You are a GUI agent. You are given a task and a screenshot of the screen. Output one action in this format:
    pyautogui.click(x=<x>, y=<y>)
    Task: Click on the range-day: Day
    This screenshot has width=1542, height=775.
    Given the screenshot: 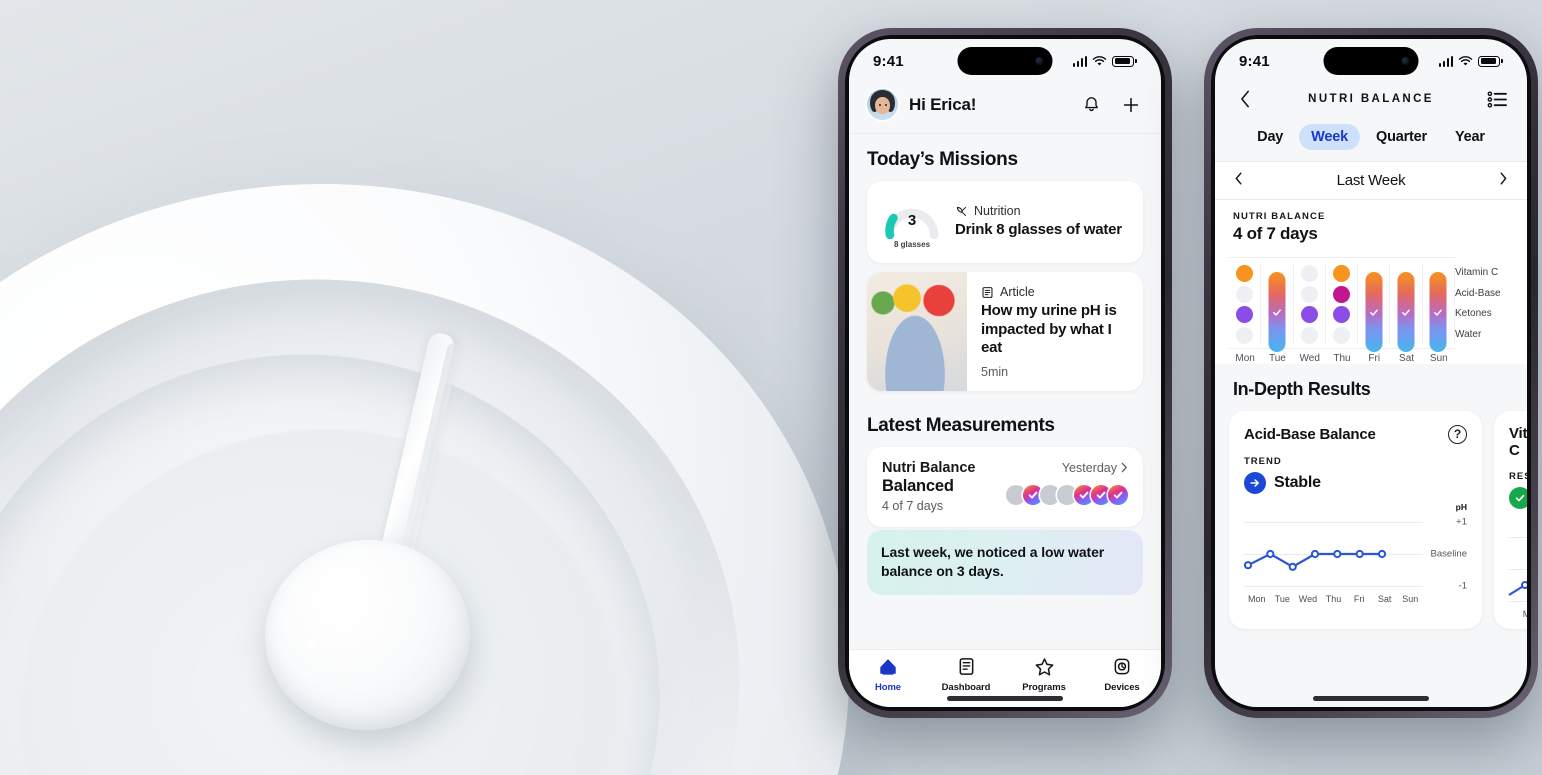 What is the action you would take?
    pyautogui.click(x=1270, y=137)
    